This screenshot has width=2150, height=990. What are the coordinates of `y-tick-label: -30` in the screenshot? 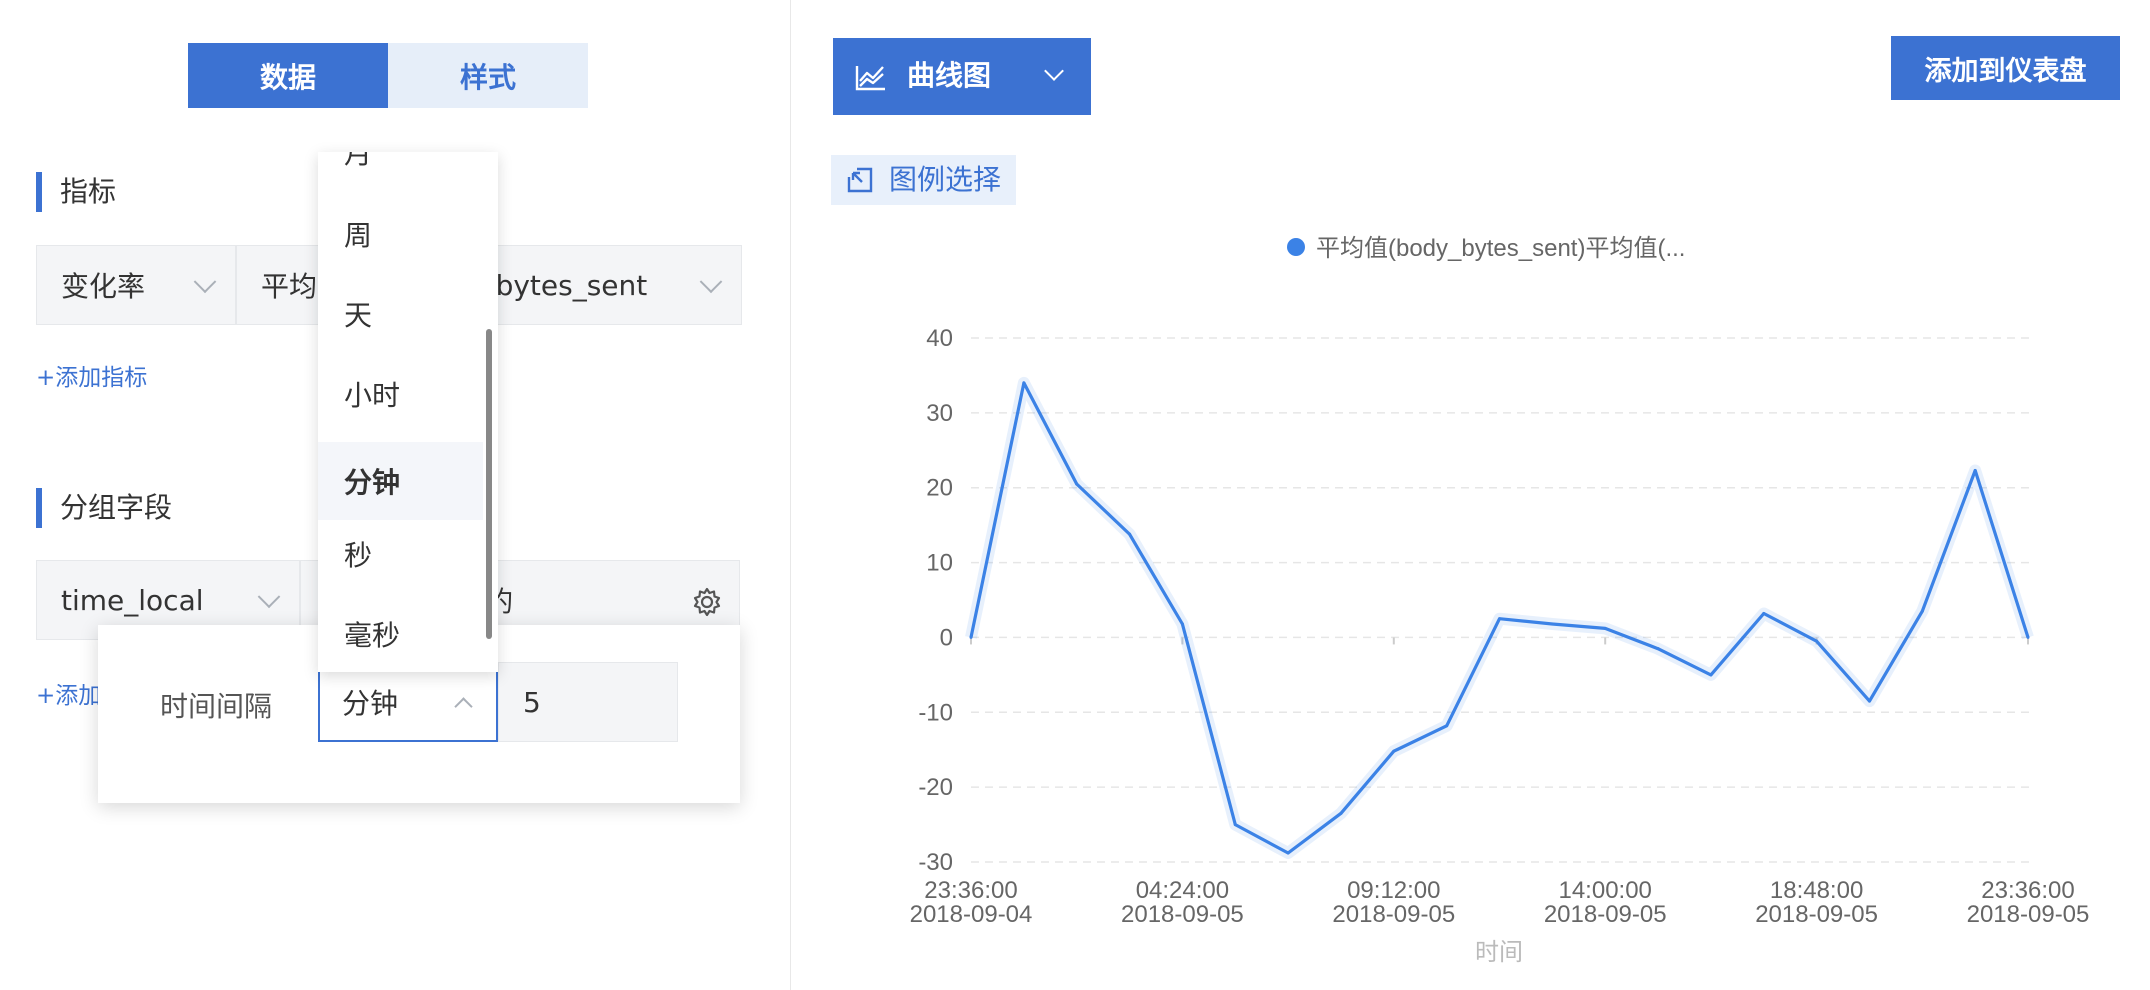 It's located at (935, 862).